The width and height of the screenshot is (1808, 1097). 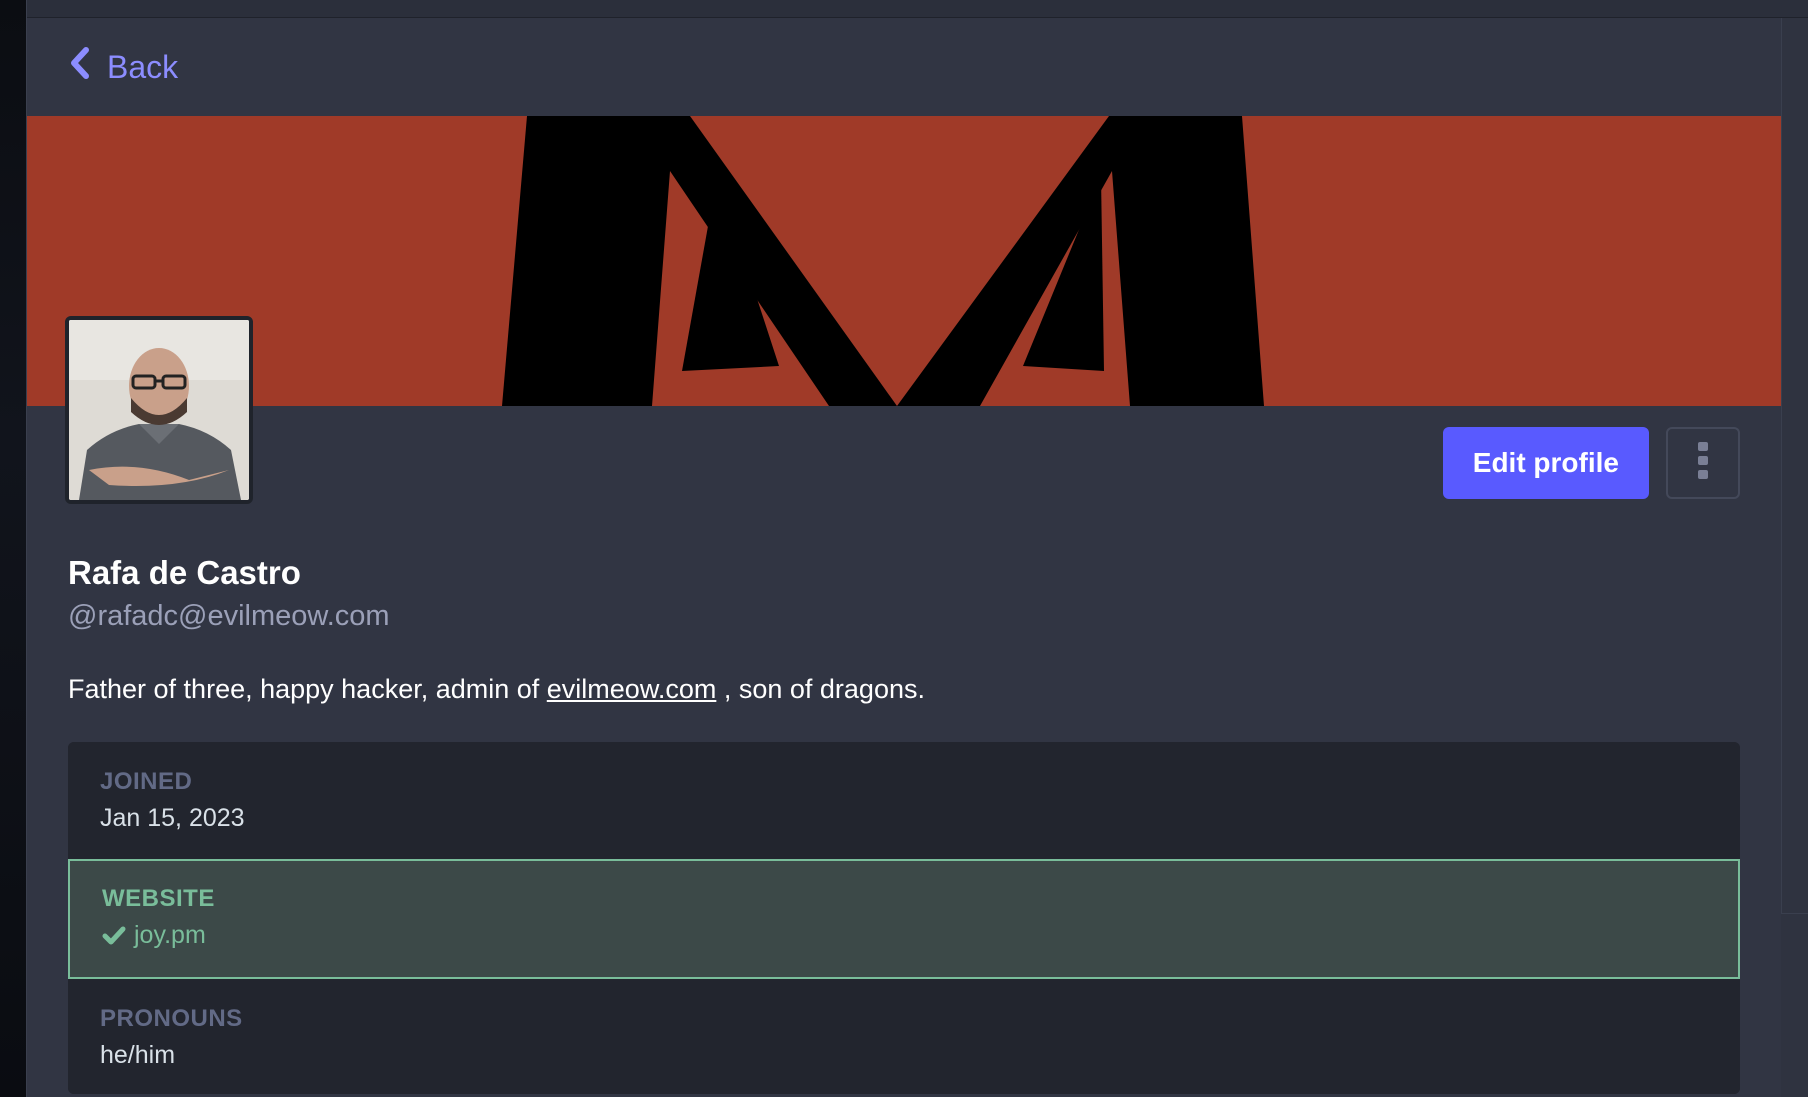 I want to click on field-value: joy.pm, so click(x=904, y=935).